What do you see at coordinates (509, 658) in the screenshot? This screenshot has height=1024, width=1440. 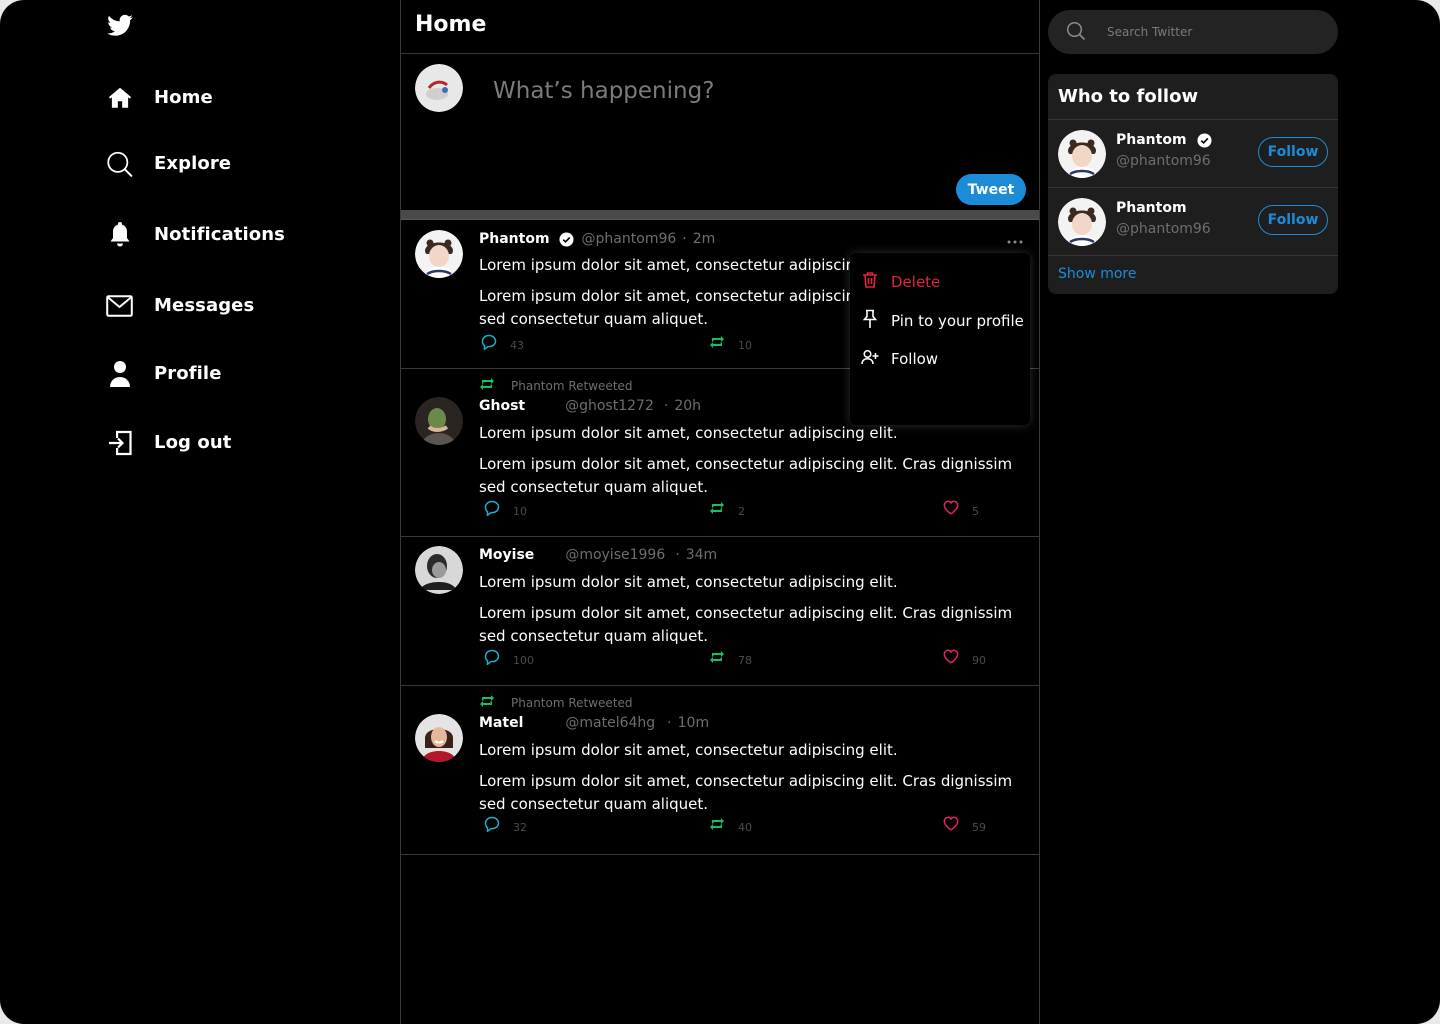 I see `reply-button: 100` at bounding box center [509, 658].